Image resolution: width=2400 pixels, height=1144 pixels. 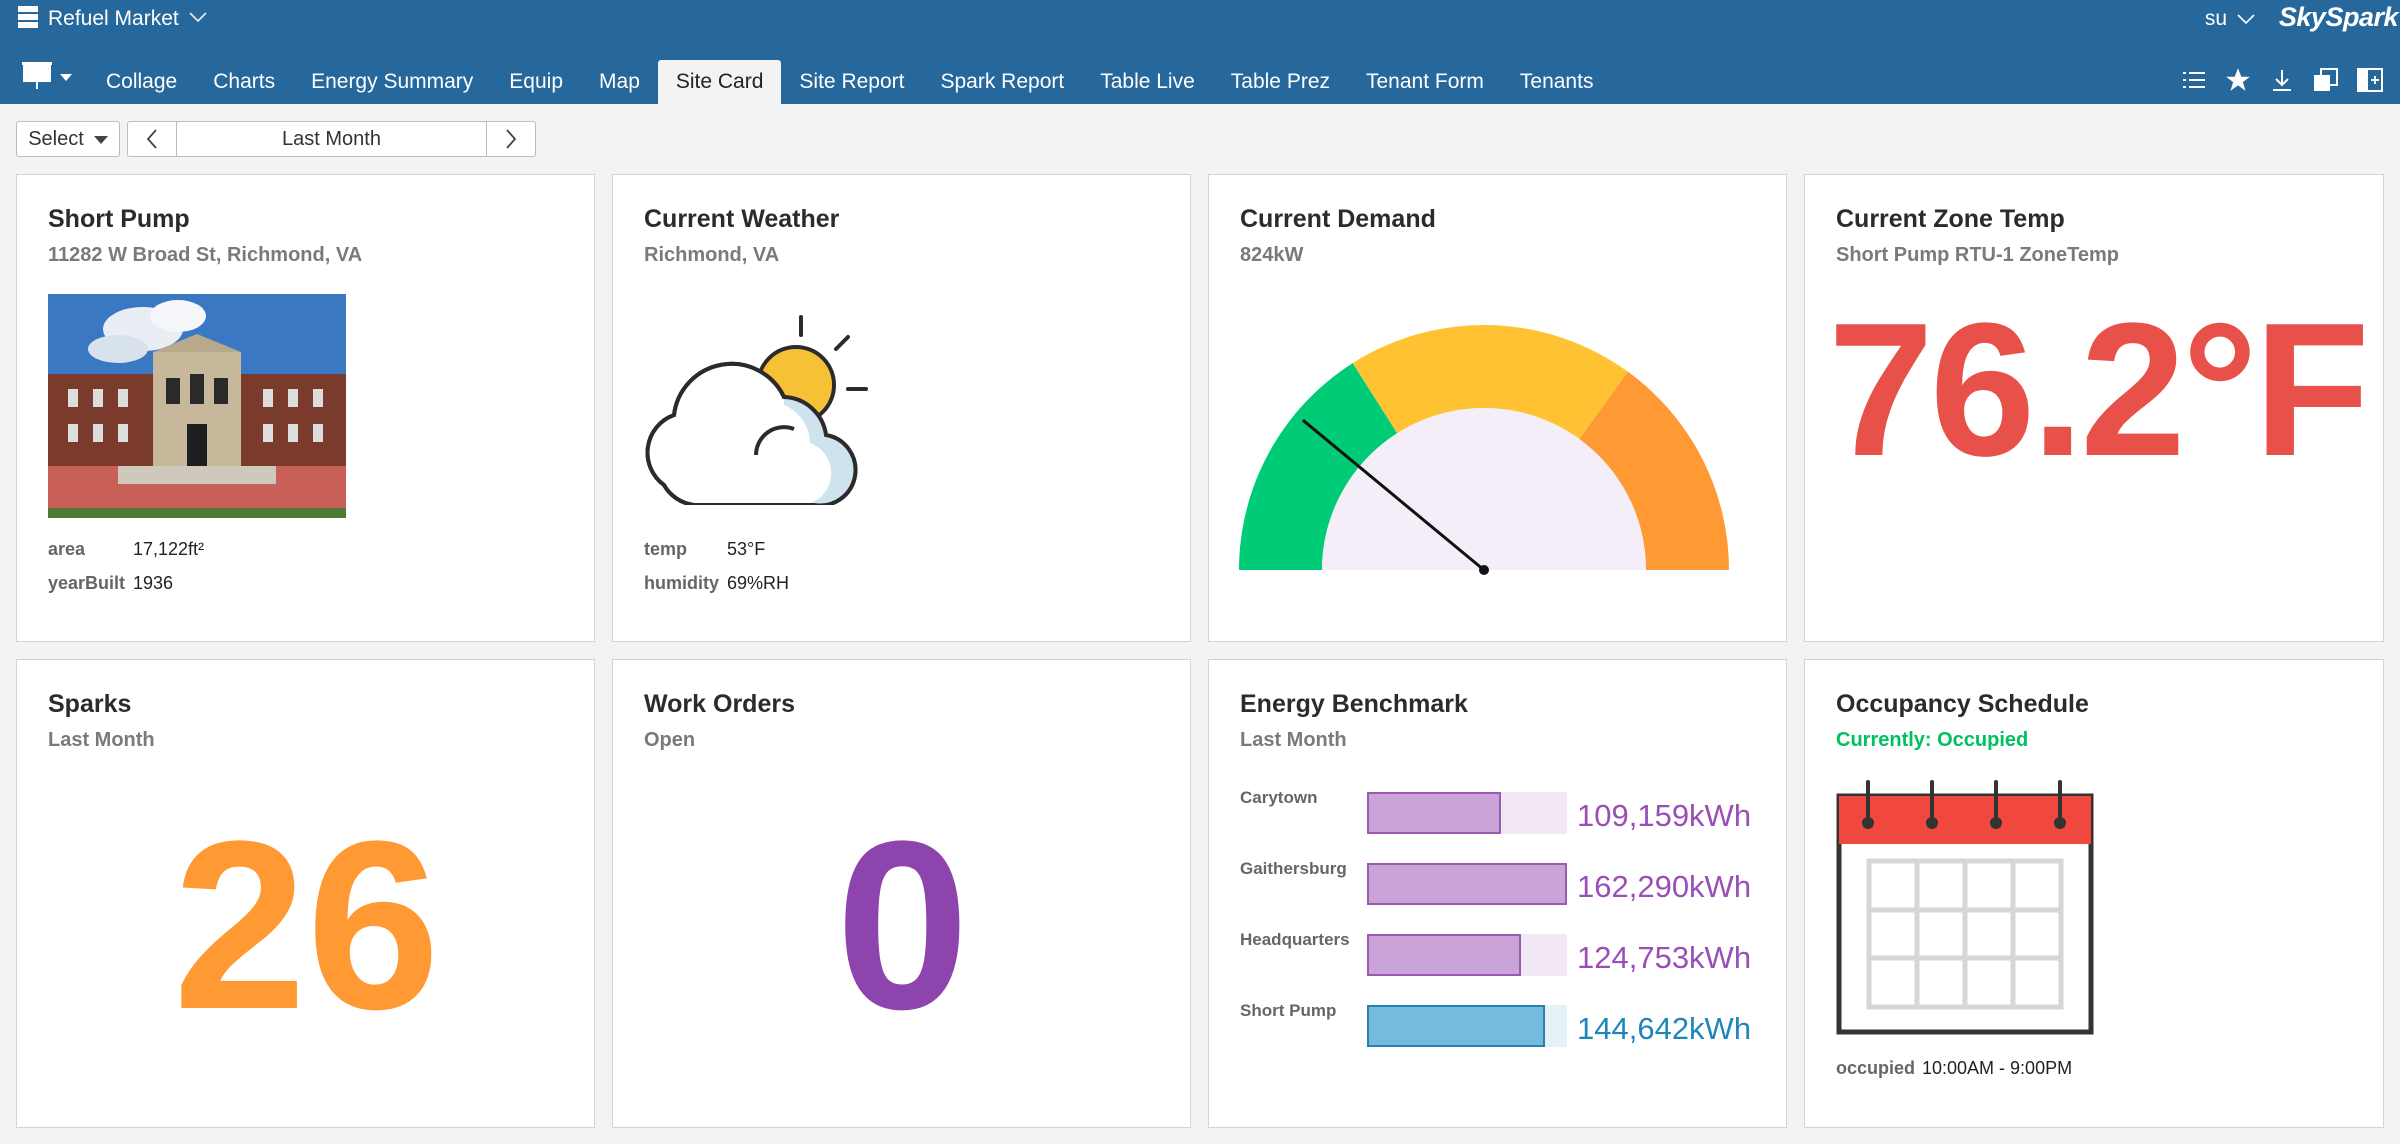 I want to click on card-title: Sparks, so click(x=90, y=704).